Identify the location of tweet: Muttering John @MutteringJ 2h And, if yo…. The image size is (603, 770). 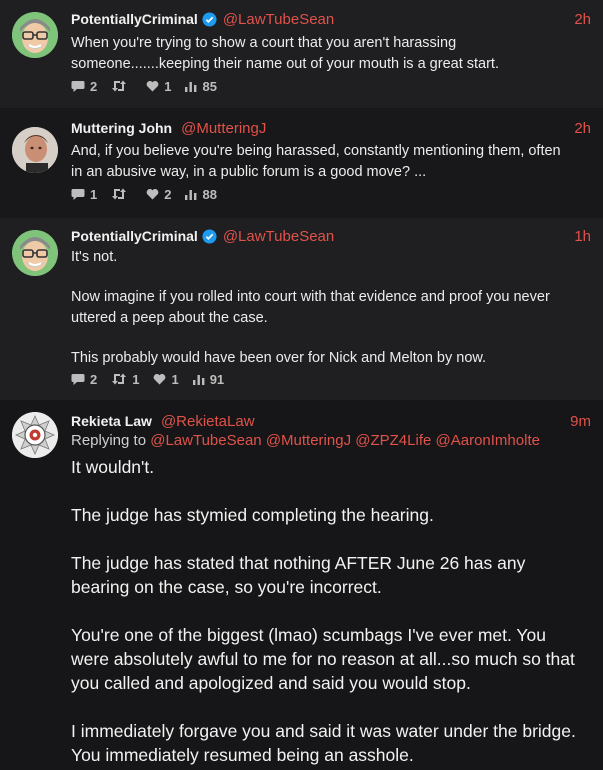
(301, 163).